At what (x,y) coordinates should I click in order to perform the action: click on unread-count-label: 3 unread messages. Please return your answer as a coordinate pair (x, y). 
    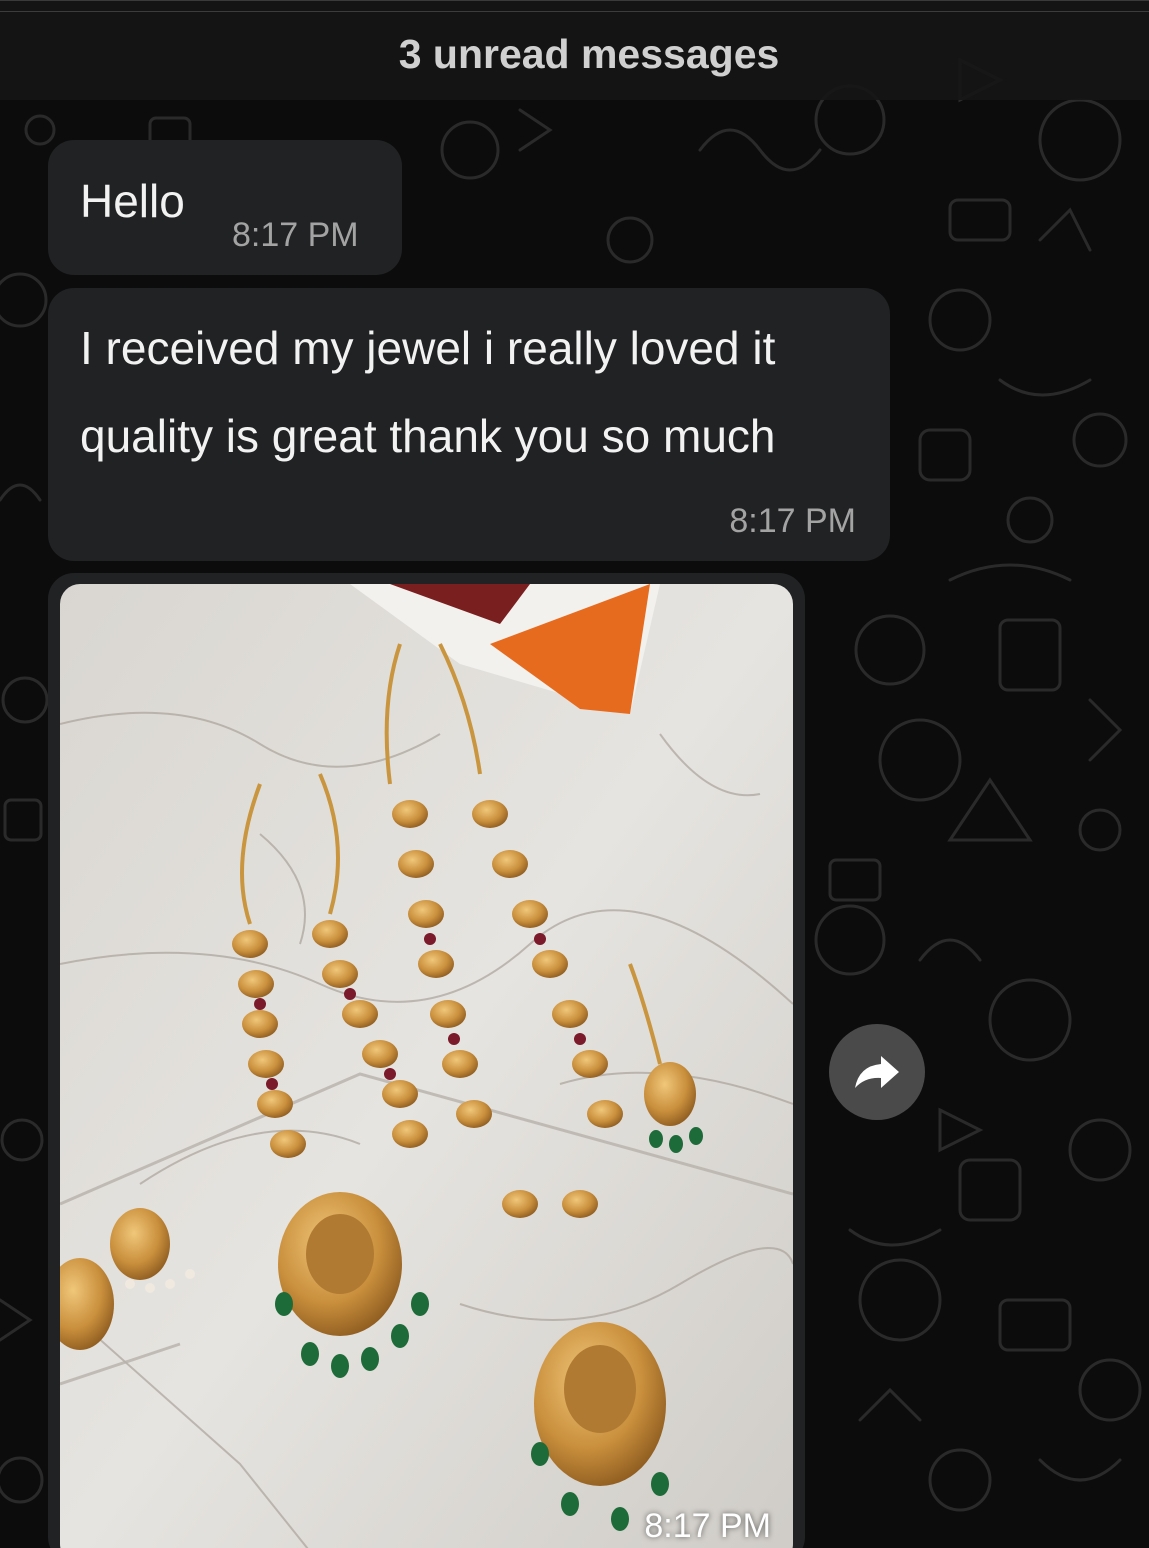
    Looking at the image, I should click on (589, 54).